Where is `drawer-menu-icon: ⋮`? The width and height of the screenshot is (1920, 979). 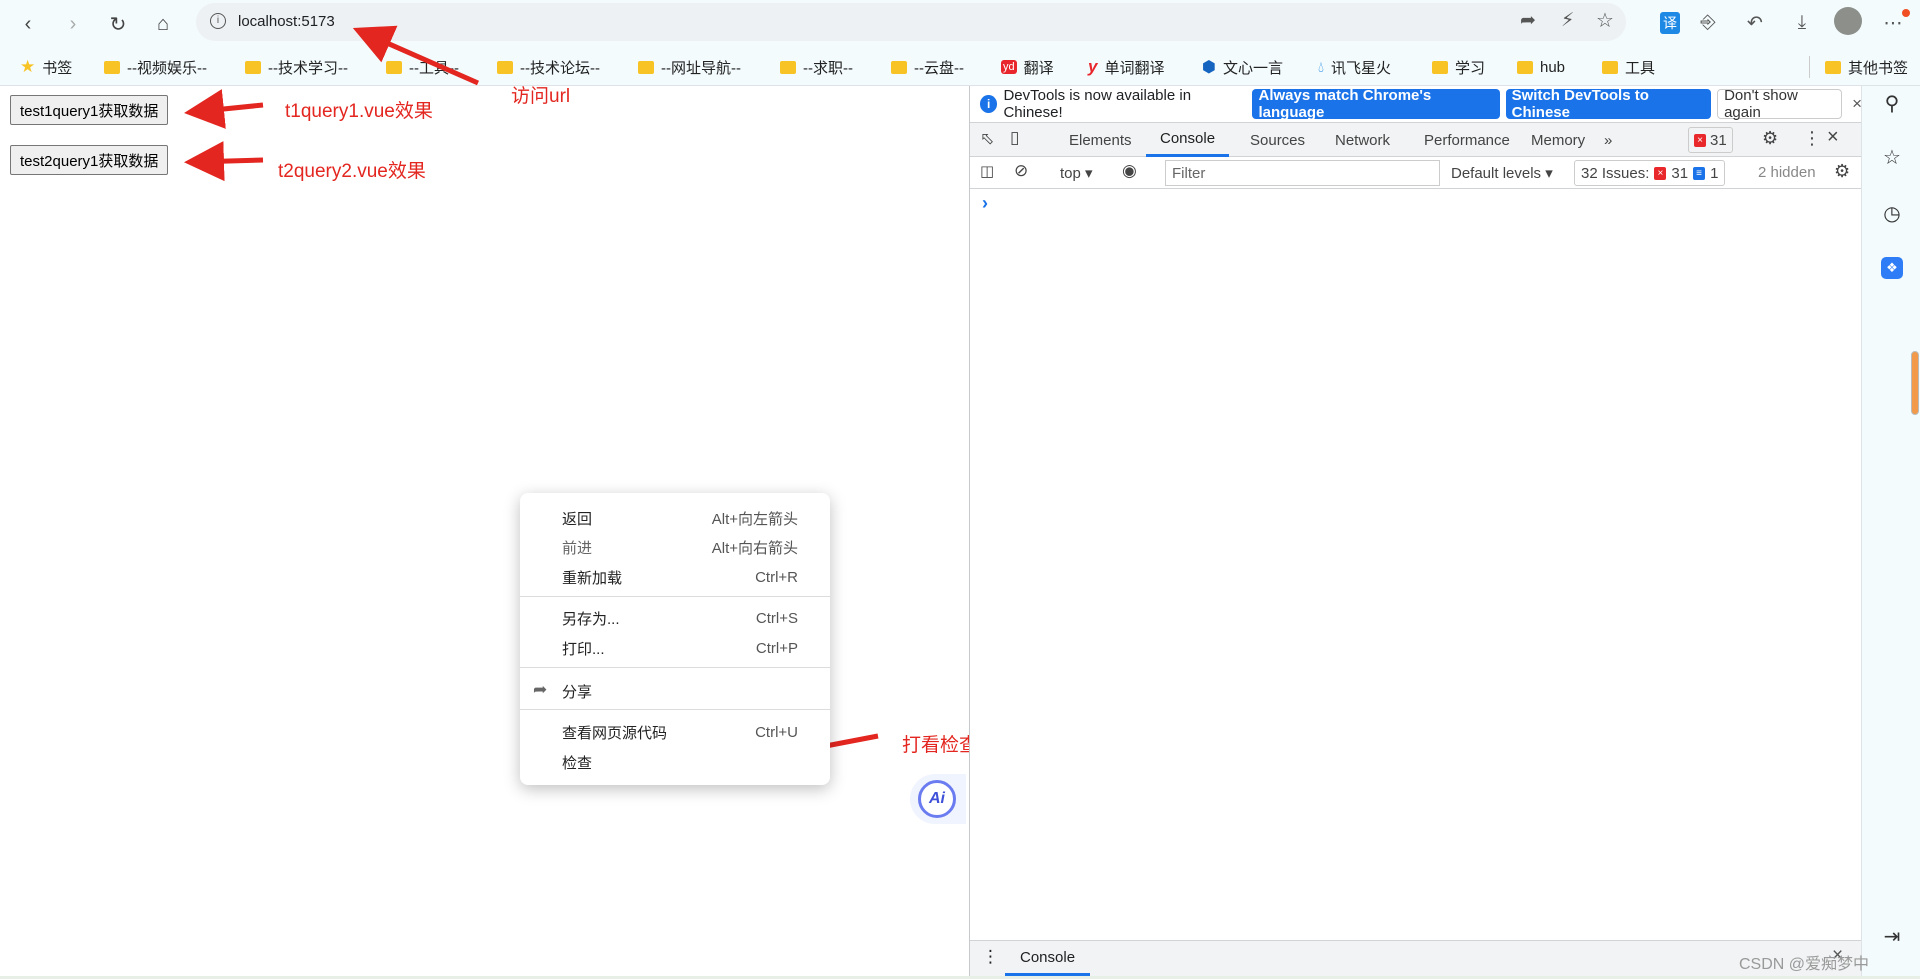
drawer-menu-icon: ⋮ is located at coordinates (990, 957).